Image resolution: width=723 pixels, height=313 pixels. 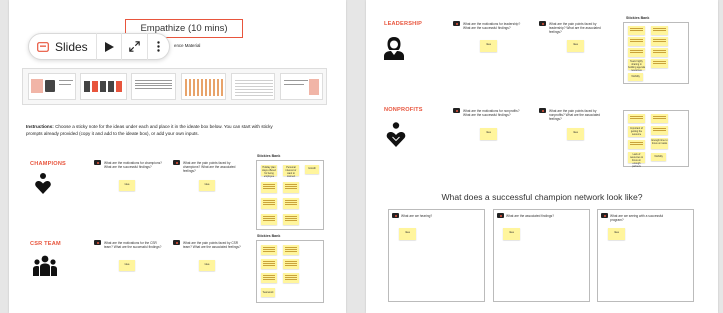 I want to click on expand-icon, so click(x=134, y=46).